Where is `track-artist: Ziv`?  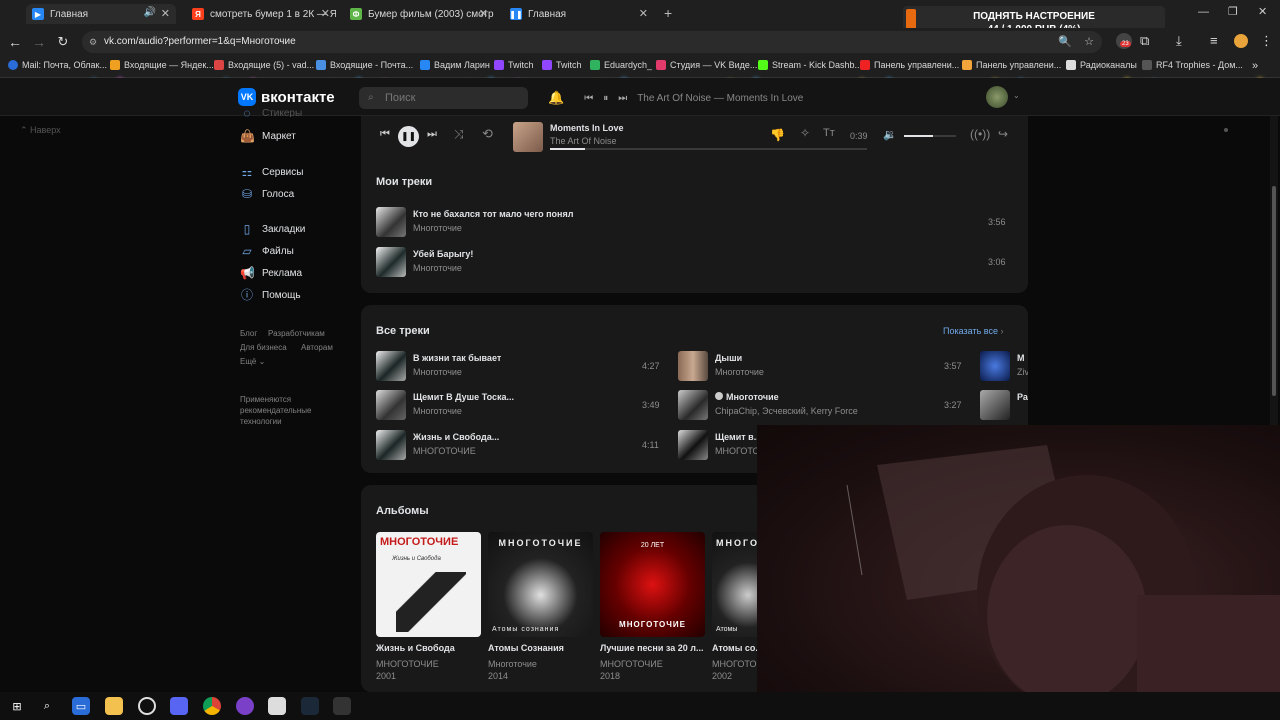 track-artist: Ziv is located at coordinates (1022, 372).